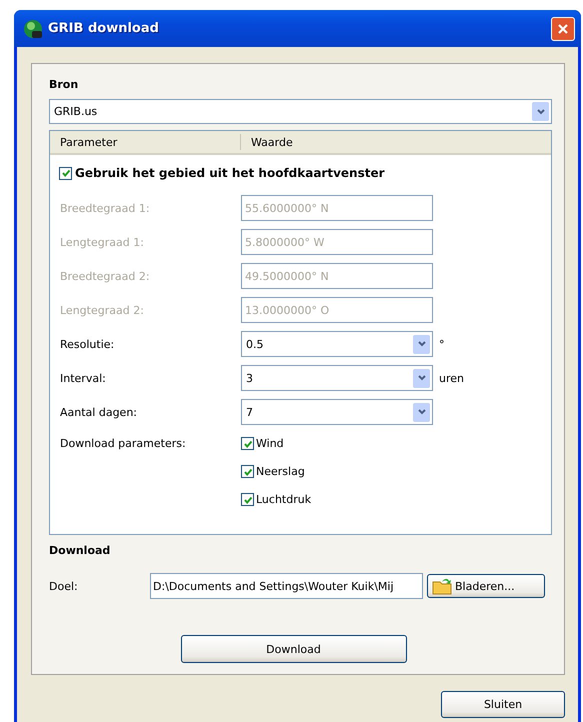  I want to click on window-title: GRIB download, so click(104, 28).